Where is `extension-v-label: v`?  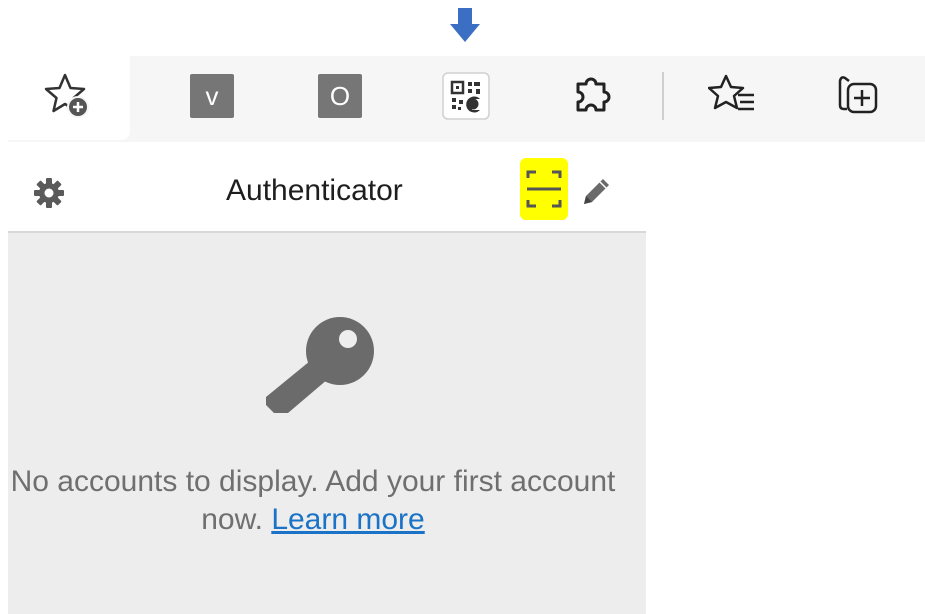
extension-v-label: v is located at coordinates (212, 96).